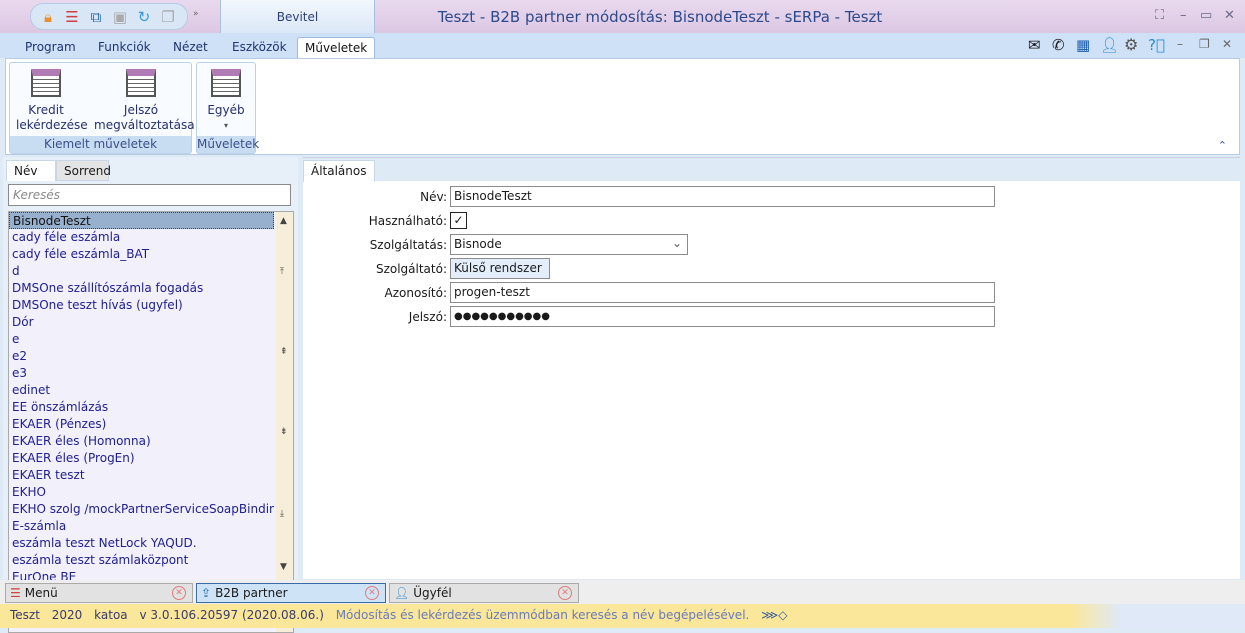 Image resolution: width=1245 pixels, height=633 pixels. Describe the element at coordinates (141, 526) in the screenshot. I see `list-item: E-számla` at that location.